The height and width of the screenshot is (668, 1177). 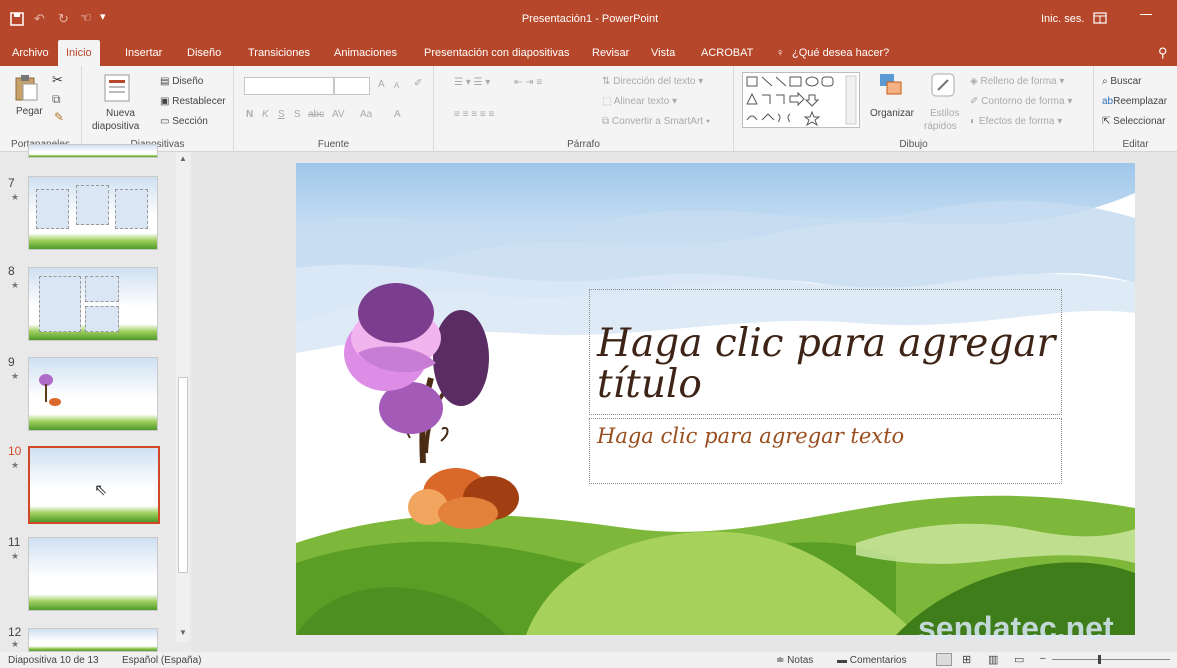 I want to click on slideshow-icon: ▭, so click(x=1019, y=659).